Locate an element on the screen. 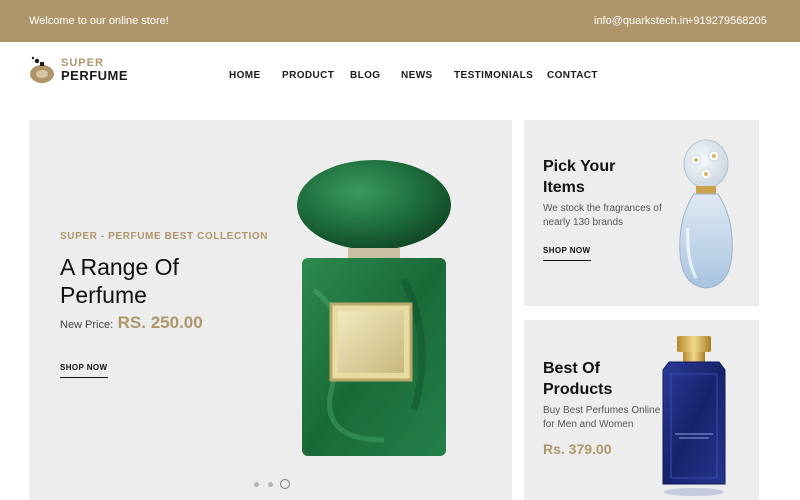  nav-product: PRODUCT is located at coordinates (308, 75).